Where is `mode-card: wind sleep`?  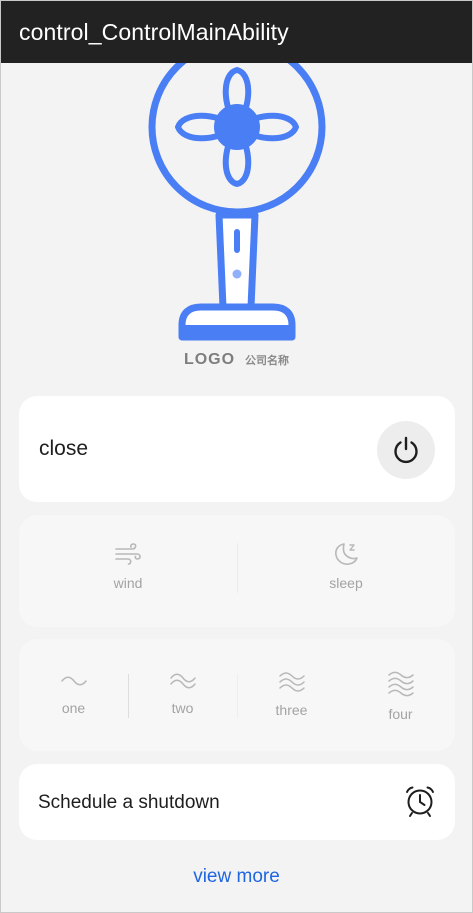
mode-card: wind sleep is located at coordinates (237, 571).